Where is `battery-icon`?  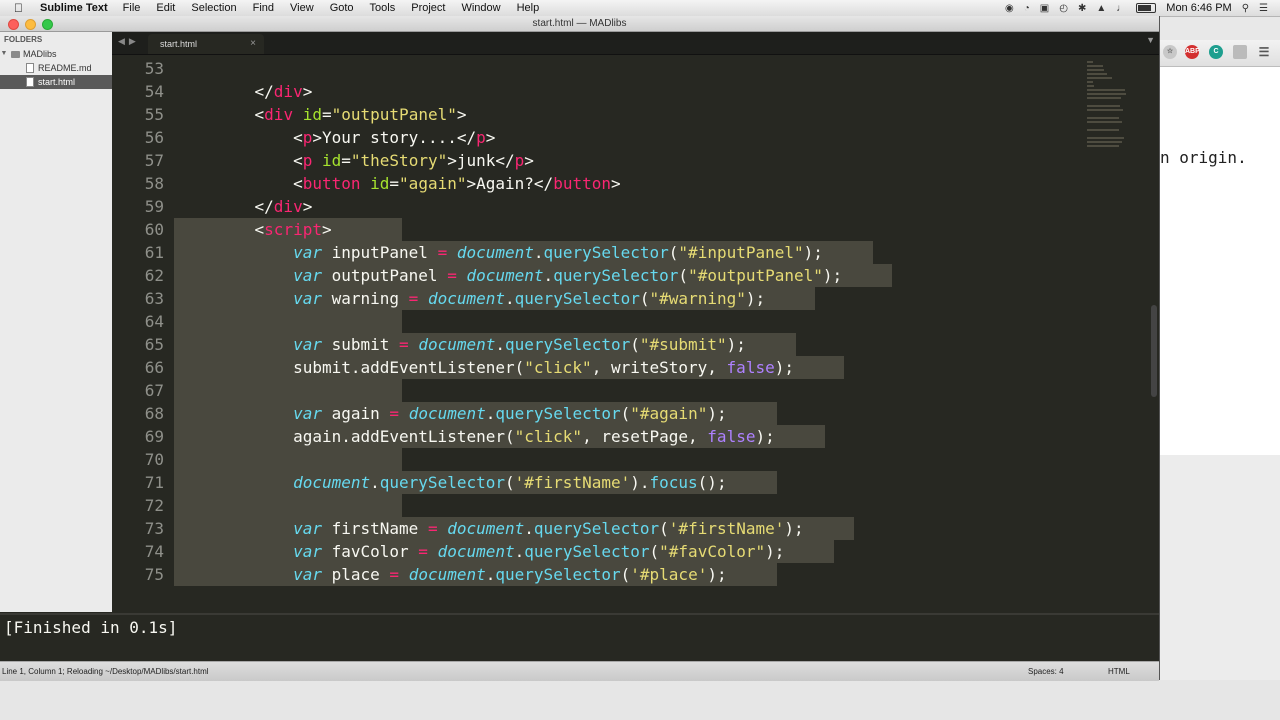
battery-icon is located at coordinates (1146, 8).